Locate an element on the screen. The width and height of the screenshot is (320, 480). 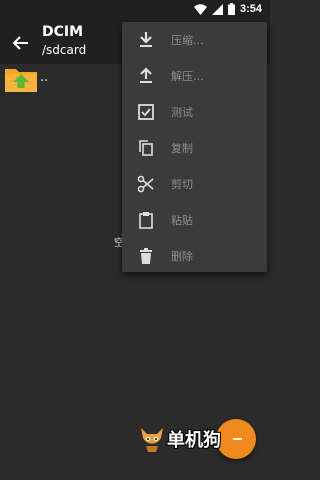
trash-icon is located at coordinates (146, 256).